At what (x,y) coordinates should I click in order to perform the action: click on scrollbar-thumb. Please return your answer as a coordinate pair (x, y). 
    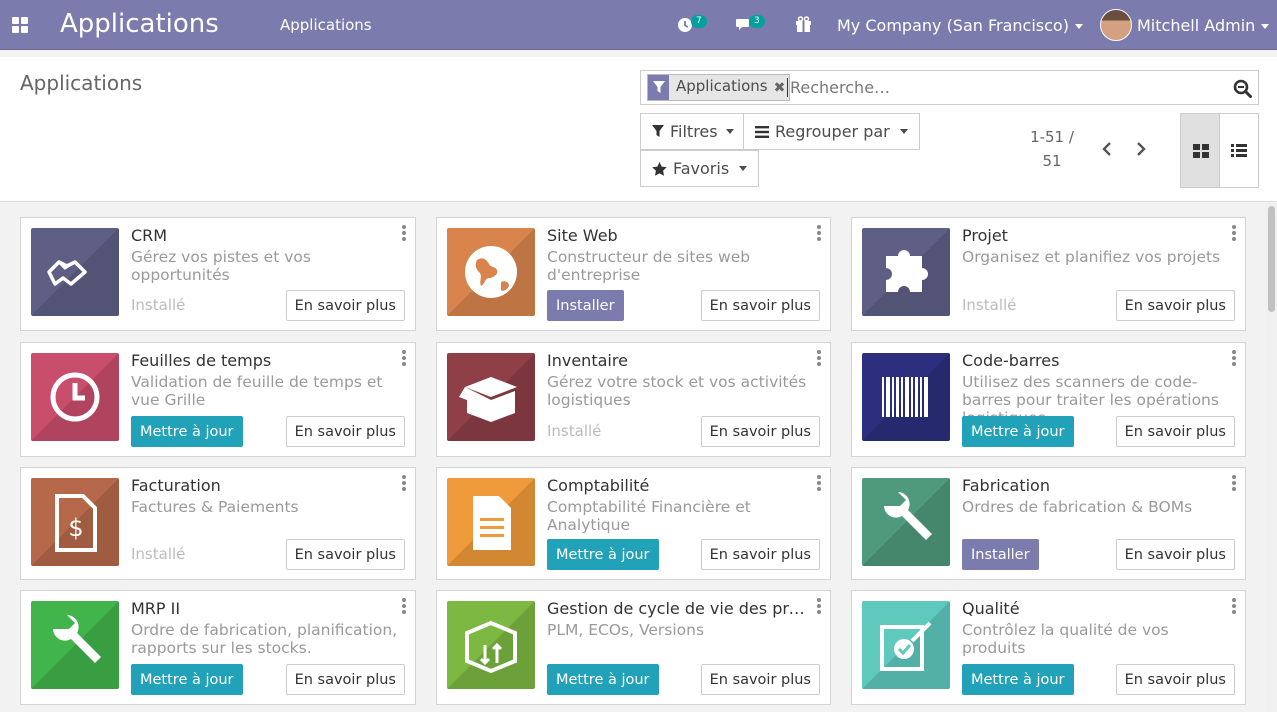
    Looking at the image, I should click on (1271, 259).